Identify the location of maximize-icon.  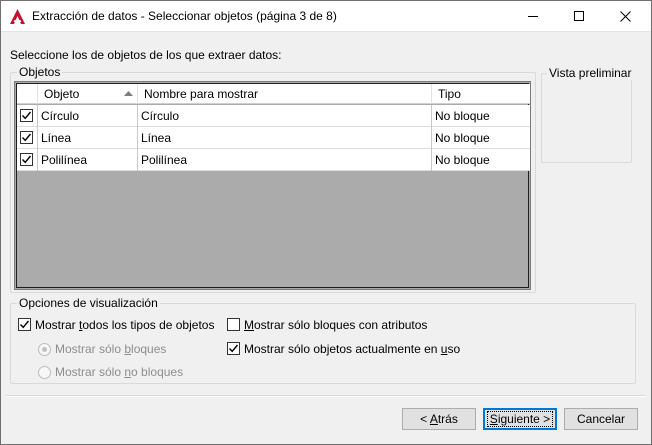
(579, 16).